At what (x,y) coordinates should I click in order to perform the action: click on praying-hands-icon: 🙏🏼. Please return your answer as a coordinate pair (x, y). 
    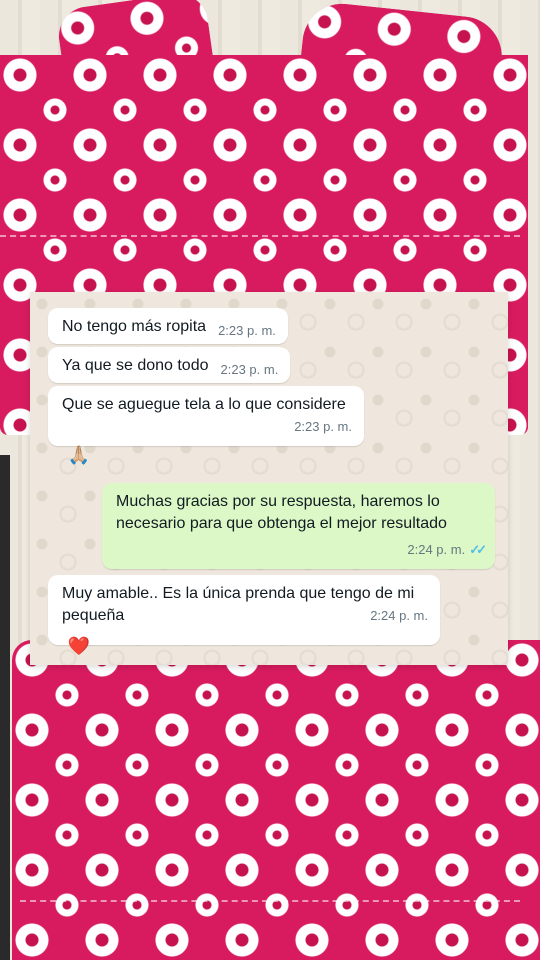
    Looking at the image, I should click on (79, 455).